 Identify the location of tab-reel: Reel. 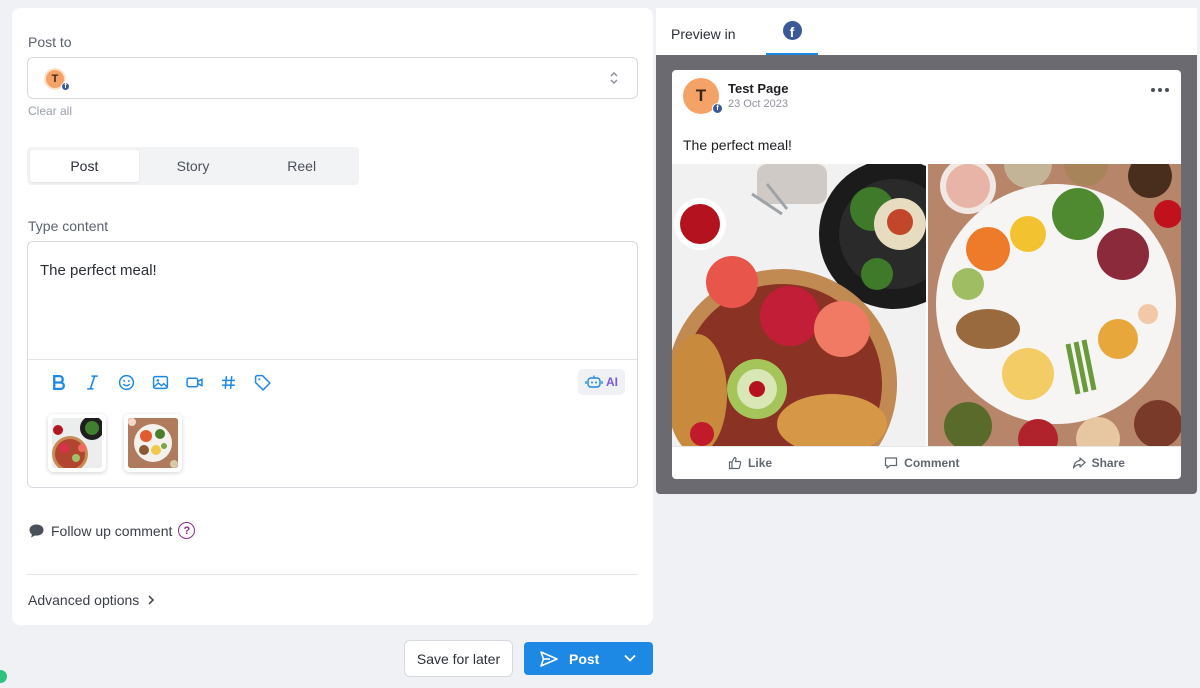
(301, 166).